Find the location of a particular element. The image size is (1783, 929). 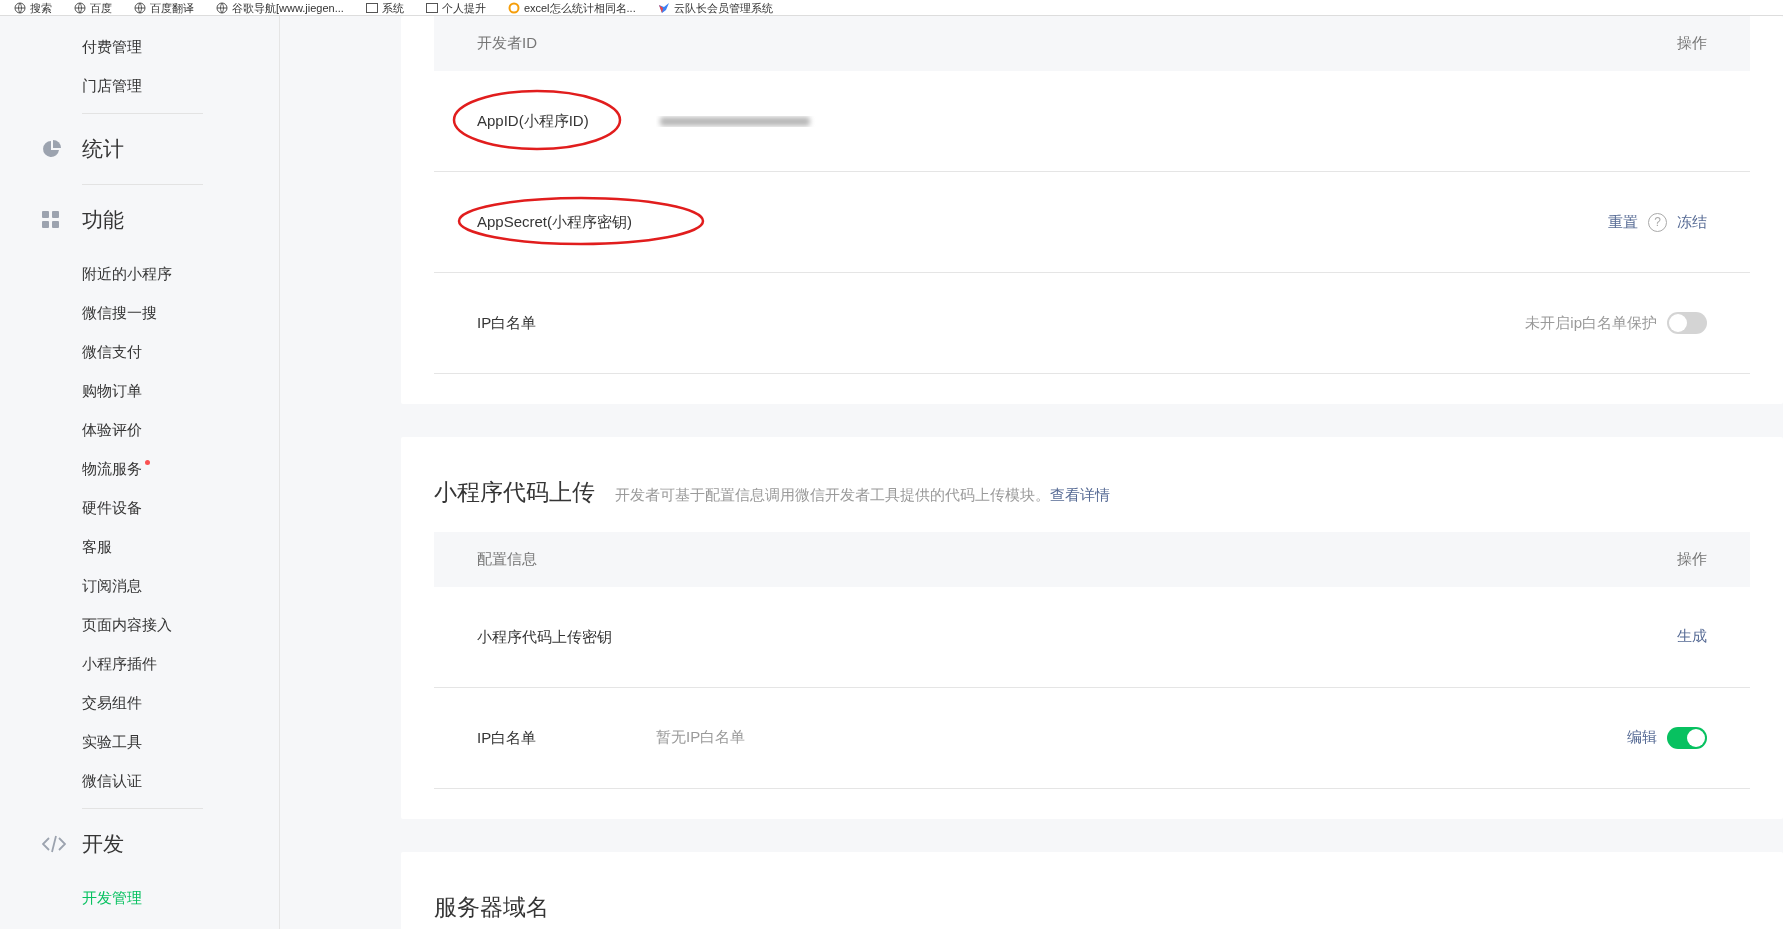

row-label: 小程序代码上传密钥 is located at coordinates (544, 636).